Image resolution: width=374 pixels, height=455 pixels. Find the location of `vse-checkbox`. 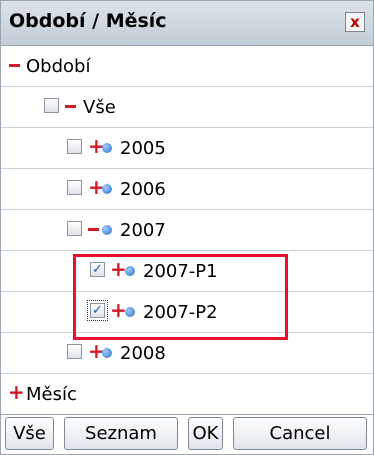

vse-checkbox is located at coordinates (51, 105).